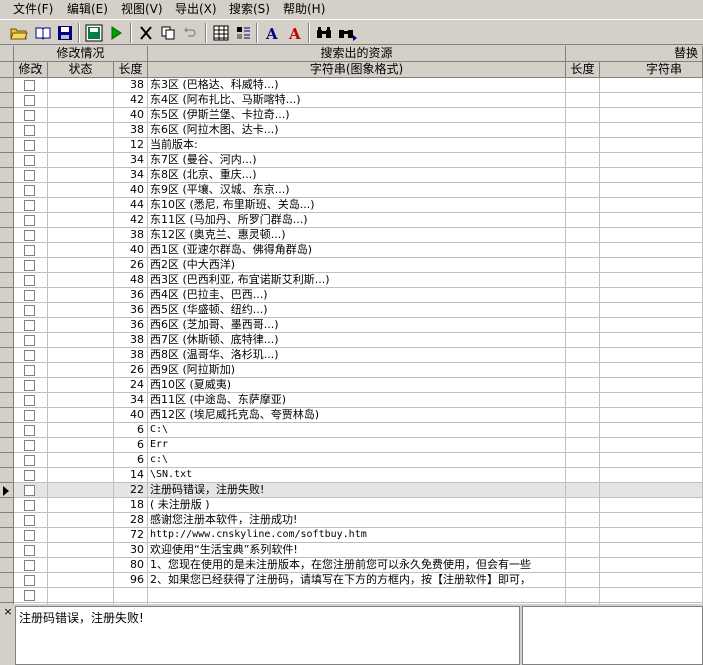 The image size is (703, 665). I want to click on table-row: 38 西7区 (休斯顿、底特律...), so click(351, 340).